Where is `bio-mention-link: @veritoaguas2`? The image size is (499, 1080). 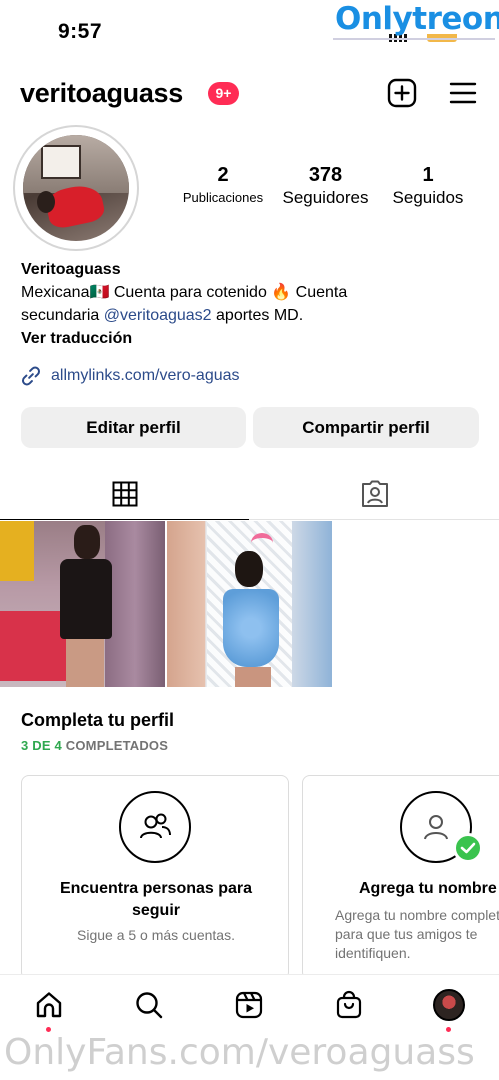
bio-mention-link: @veritoaguas2 is located at coordinates (158, 315).